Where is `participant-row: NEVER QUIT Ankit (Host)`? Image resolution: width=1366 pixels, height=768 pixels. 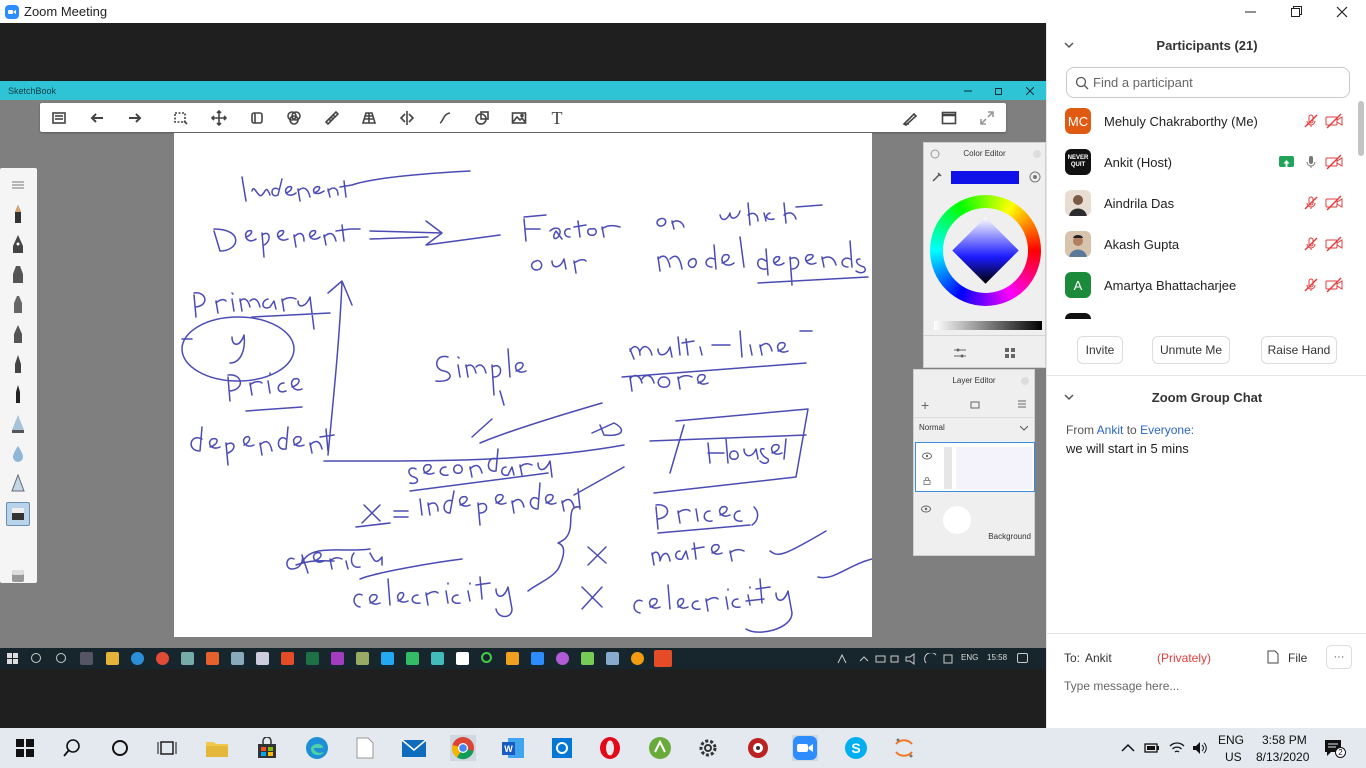
participant-row: NEVER QUIT Ankit (Host) is located at coordinates (1202, 162).